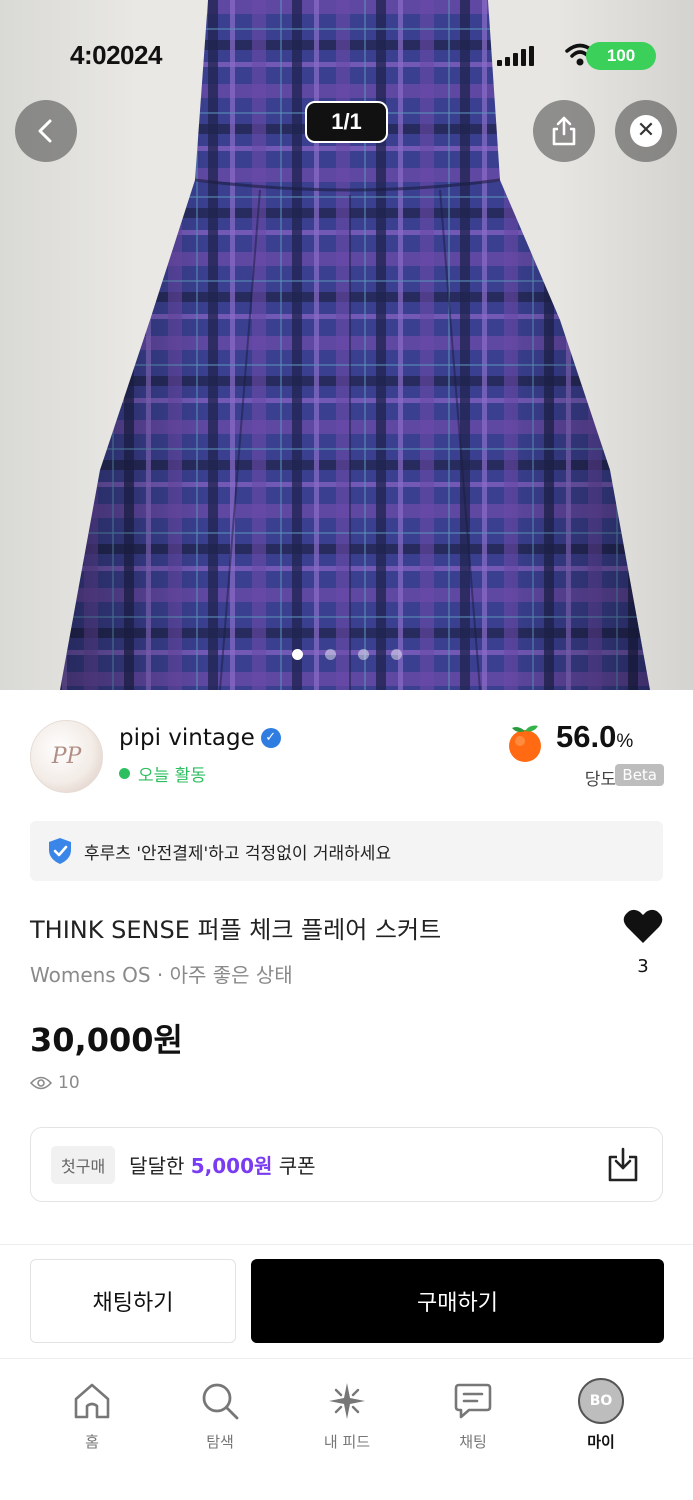 The image size is (693, 1500). What do you see at coordinates (220, 1442) in the screenshot?
I see `tab-search-label: 탐색` at bounding box center [220, 1442].